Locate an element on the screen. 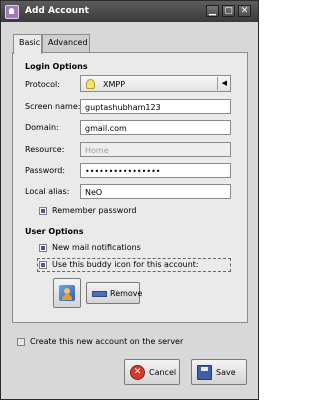  close-button: ✕ is located at coordinates (244, 11).